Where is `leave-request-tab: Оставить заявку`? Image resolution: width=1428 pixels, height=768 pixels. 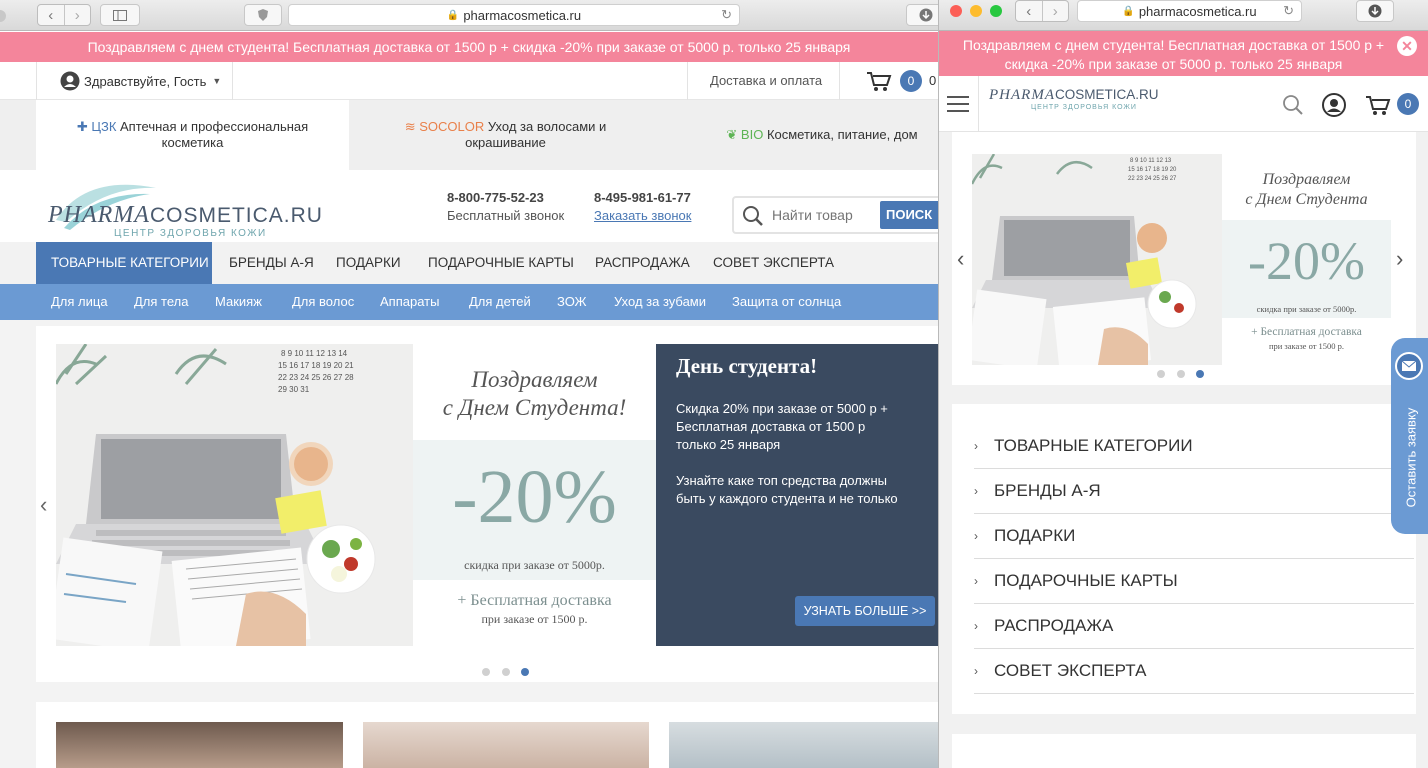 leave-request-tab: Оставить заявку is located at coordinates (1409, 436).